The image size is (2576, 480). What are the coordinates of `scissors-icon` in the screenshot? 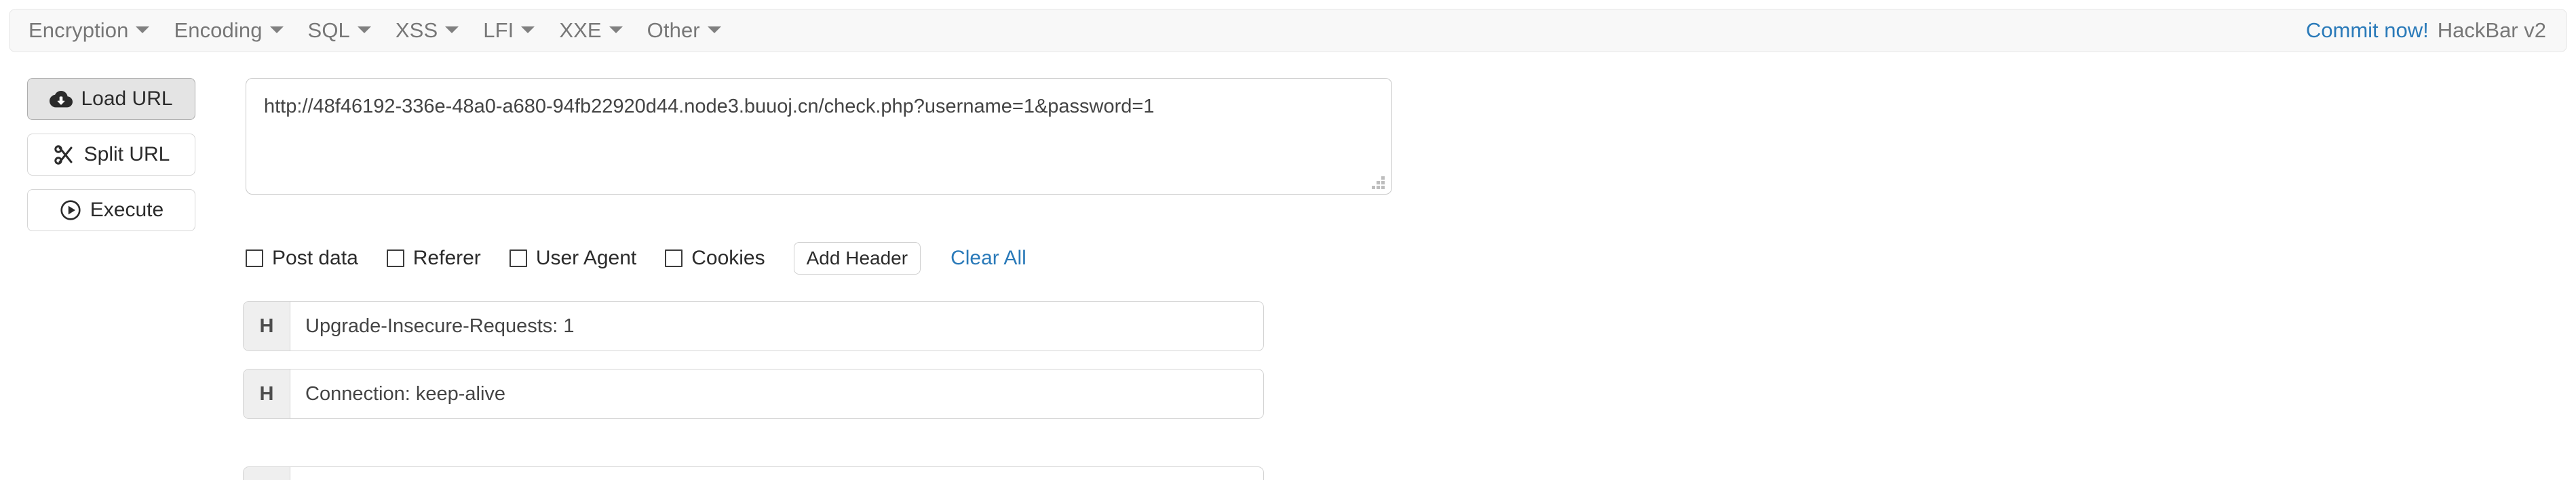 It's located at (64, 154).